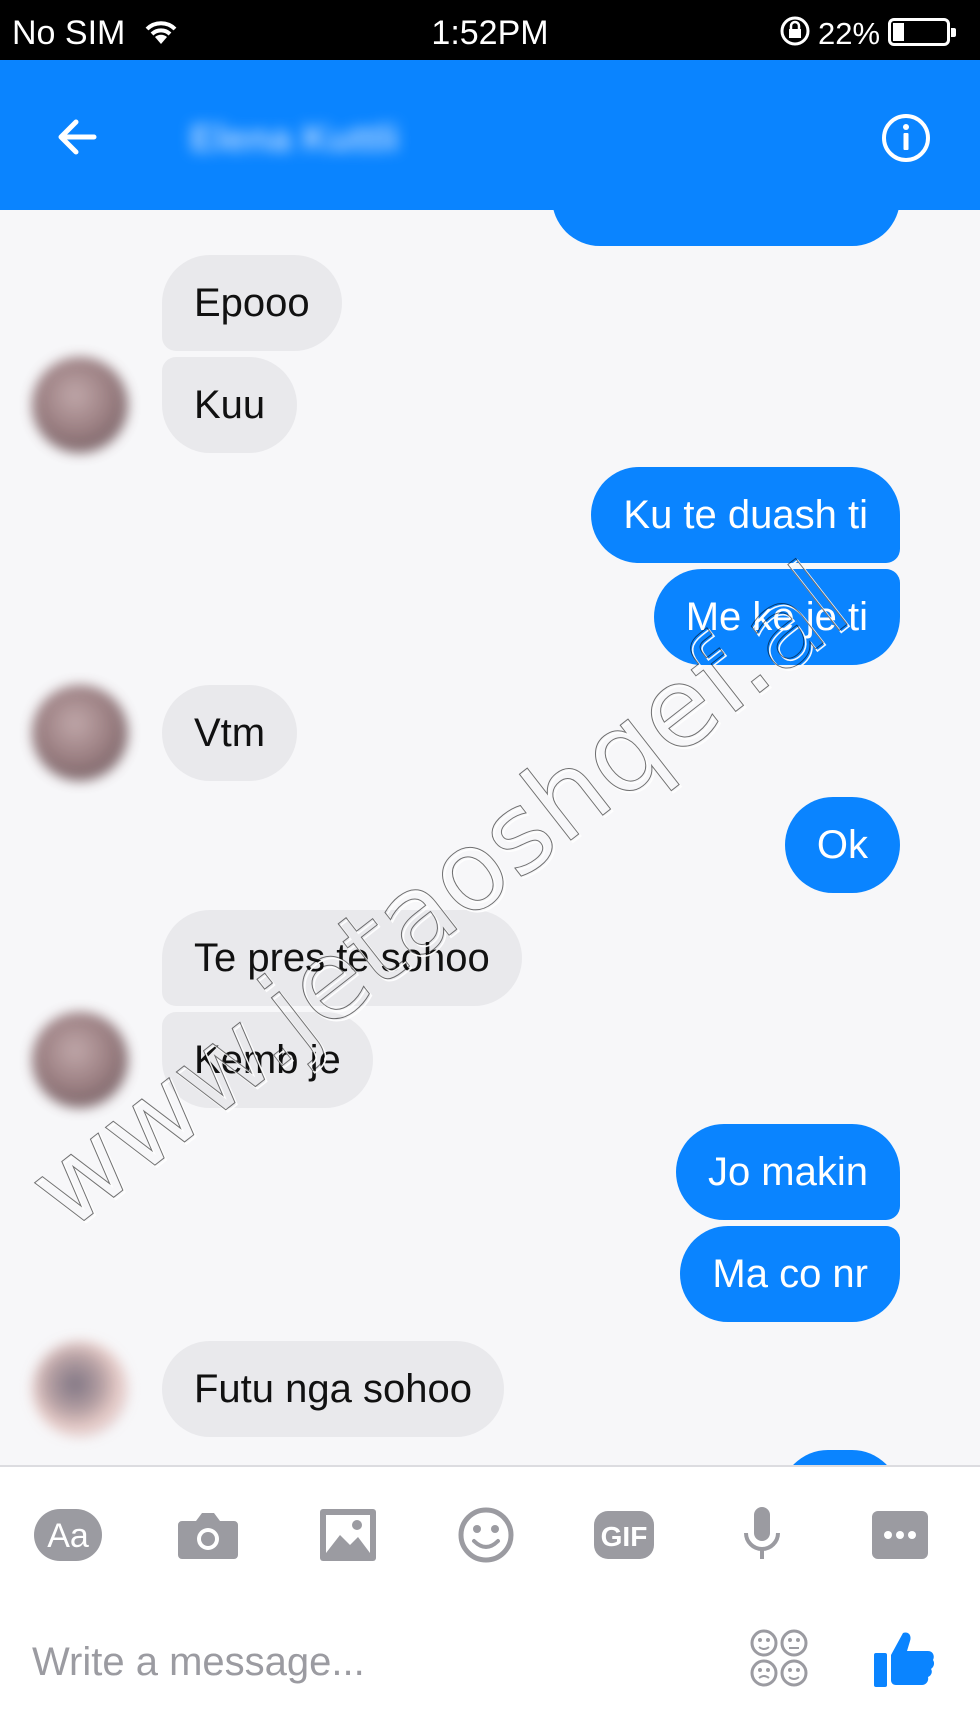 The image size is (980, 1723). Describe the element at coordinates (790, 1274) in the screenshot. I see `message-bubble-outgoing: Ma co nr` at that location.